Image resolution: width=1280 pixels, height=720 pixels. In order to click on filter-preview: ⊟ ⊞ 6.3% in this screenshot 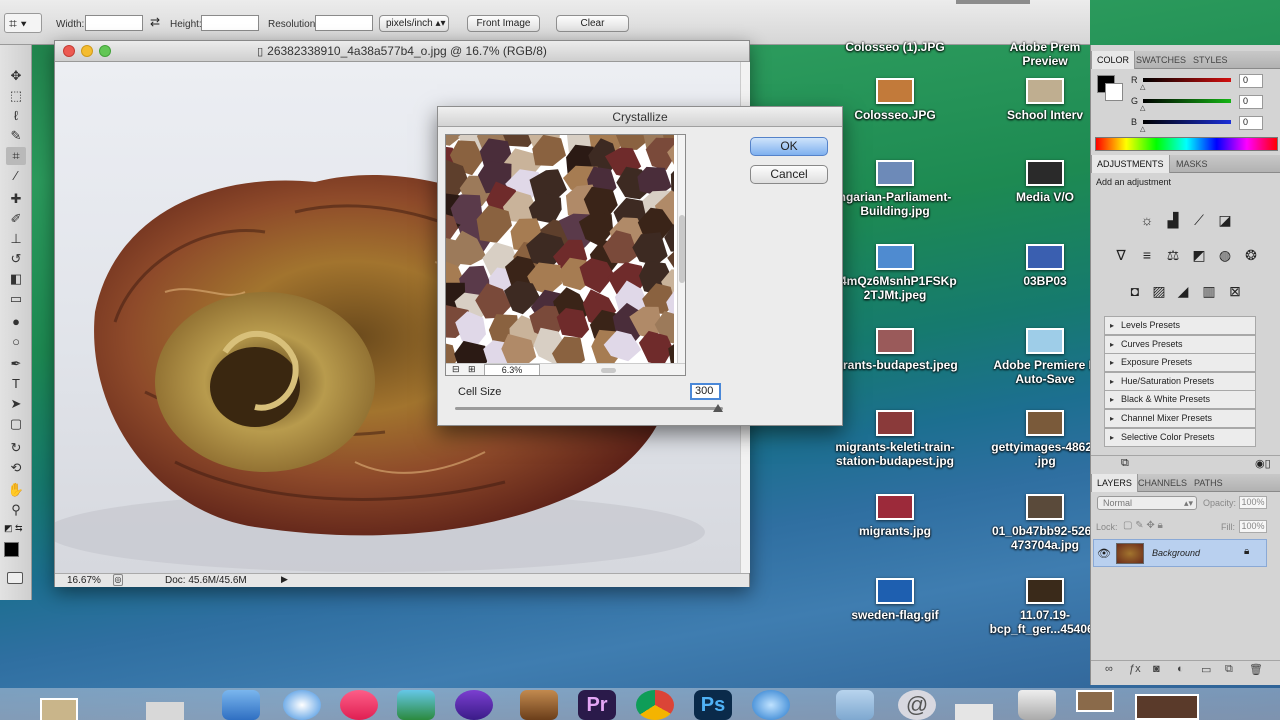, I will do `click(565, 255)`.